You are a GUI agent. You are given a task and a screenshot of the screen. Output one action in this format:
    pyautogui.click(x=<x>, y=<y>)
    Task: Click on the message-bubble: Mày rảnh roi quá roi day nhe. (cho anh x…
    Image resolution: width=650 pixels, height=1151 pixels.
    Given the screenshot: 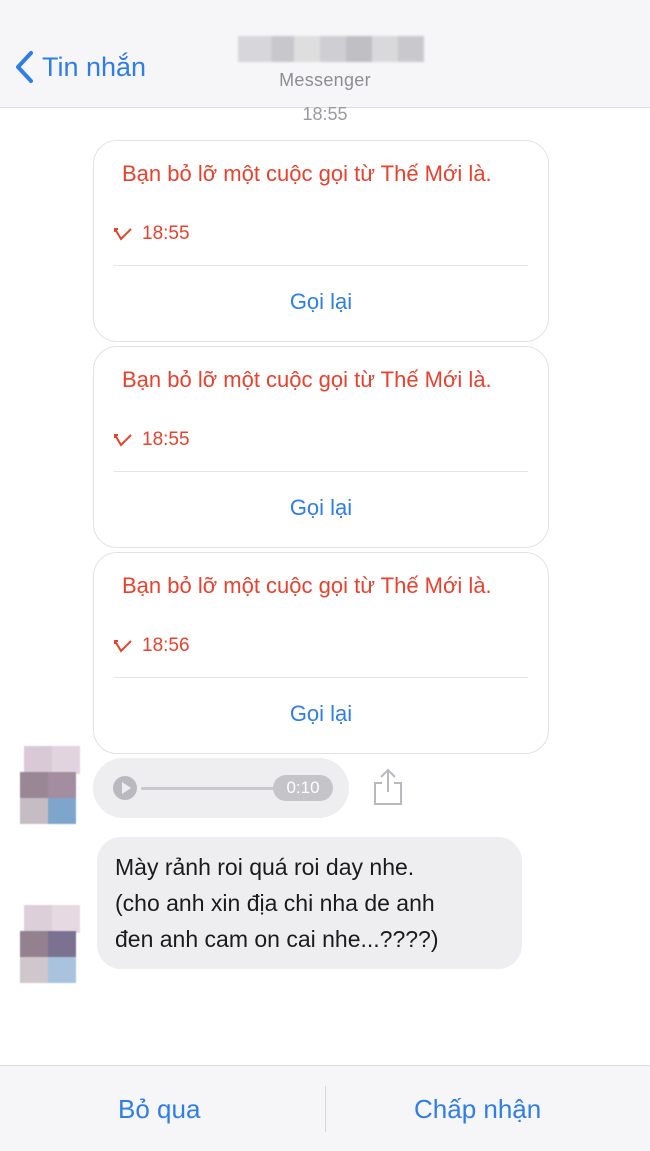 What is the action you would take?
    pyautogui.click(x=309, y=903)
    